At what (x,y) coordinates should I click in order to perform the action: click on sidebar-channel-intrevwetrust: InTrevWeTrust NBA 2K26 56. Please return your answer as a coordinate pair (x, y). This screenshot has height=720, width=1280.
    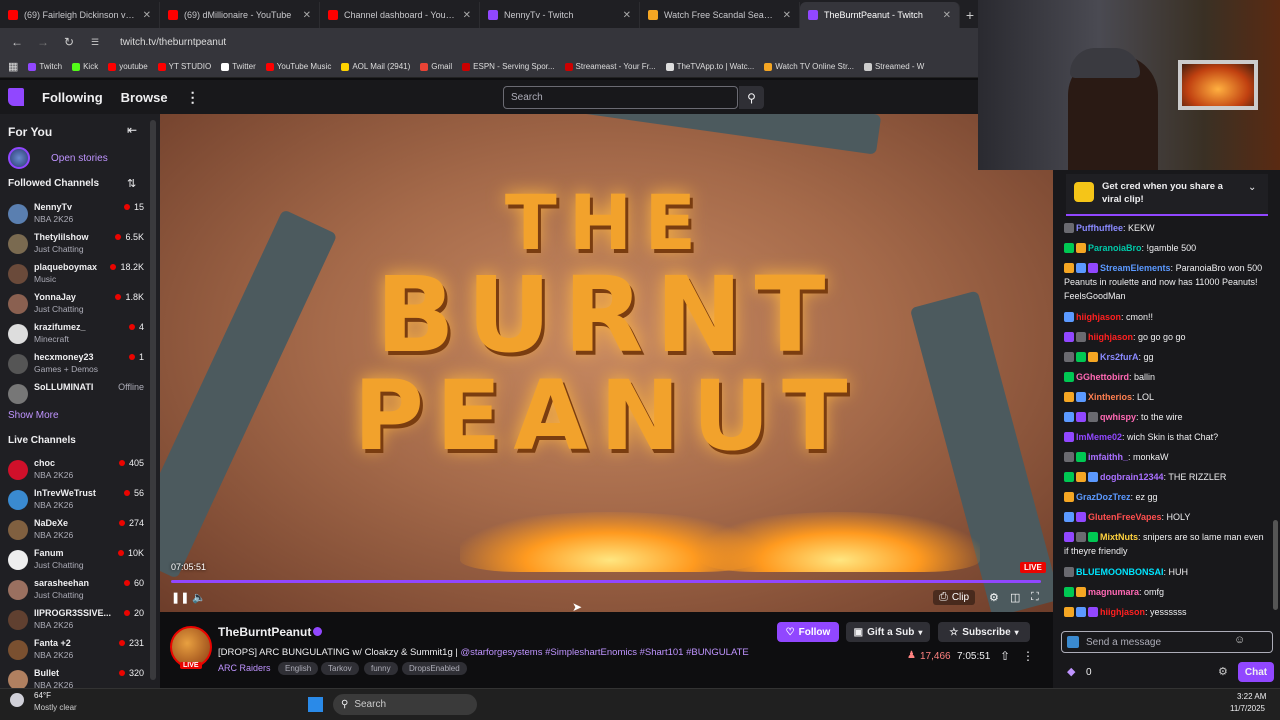
    Looking at the image, I should click on (76, 500).